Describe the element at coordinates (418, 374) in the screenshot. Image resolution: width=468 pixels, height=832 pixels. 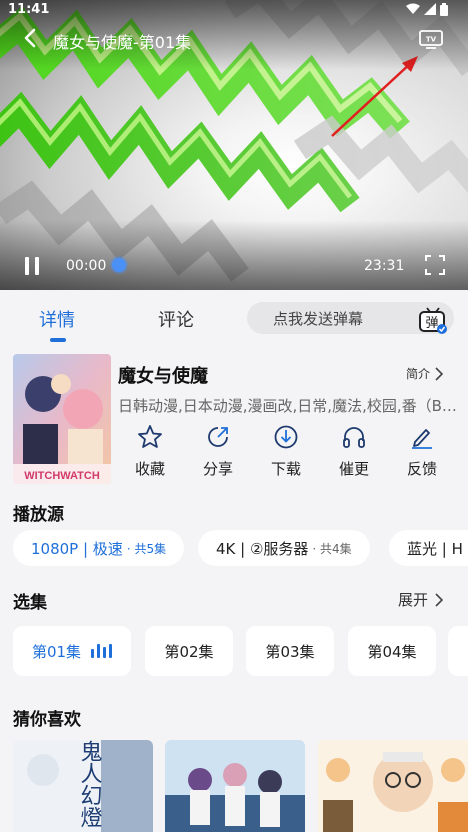
I see `intro-label: 简介` at that location.